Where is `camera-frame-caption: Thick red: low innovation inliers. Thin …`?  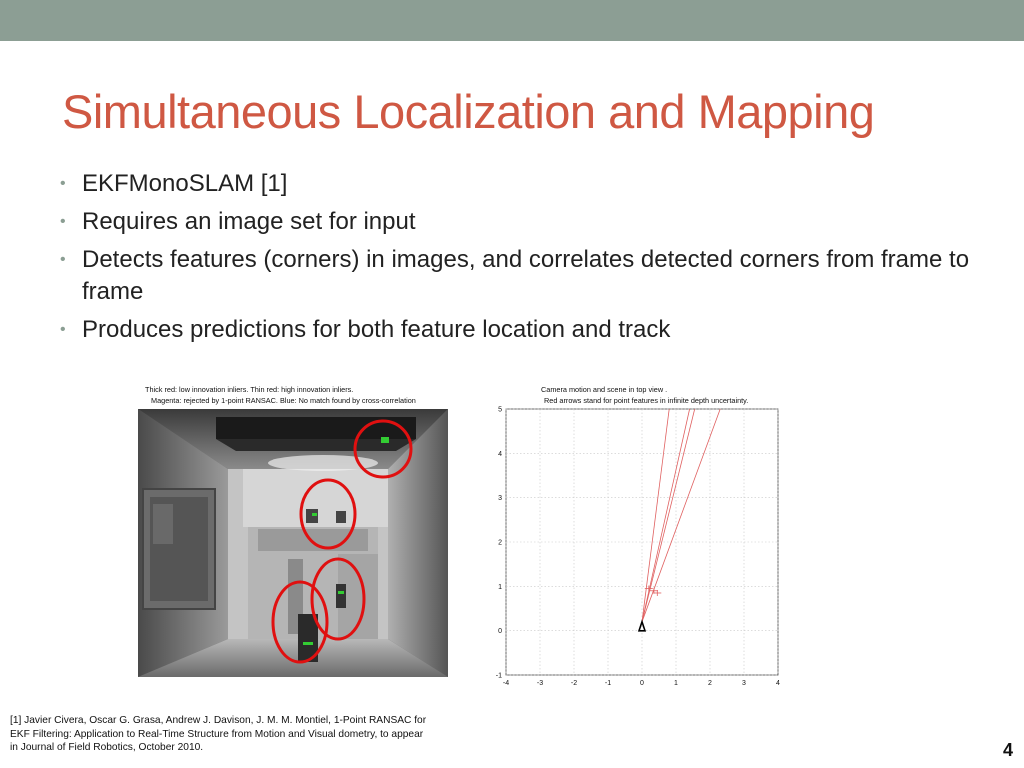 camera-frame-caption: Thick red: low innovation inliers. Thin … is located at coordinates (280, 395).